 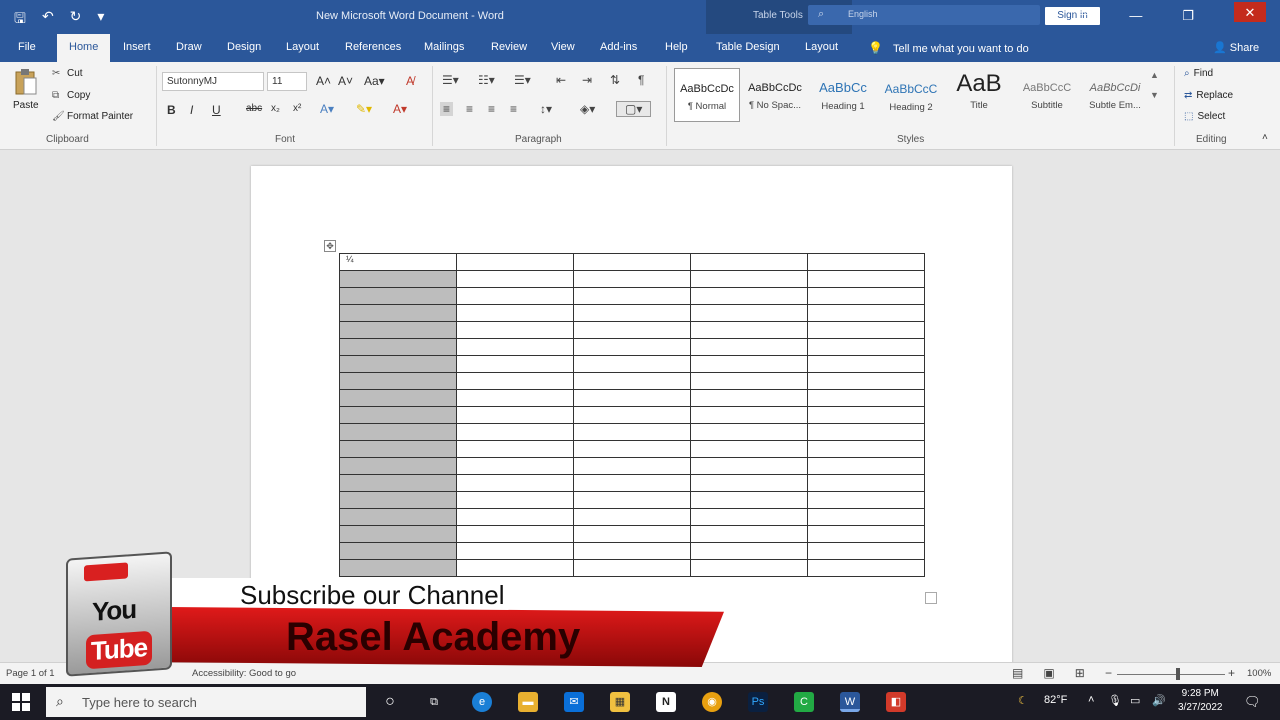 What do you see at coordinates (1171, 674) in the screenshot?
I see `zoom-slider` at bounding box center [1171, 674].